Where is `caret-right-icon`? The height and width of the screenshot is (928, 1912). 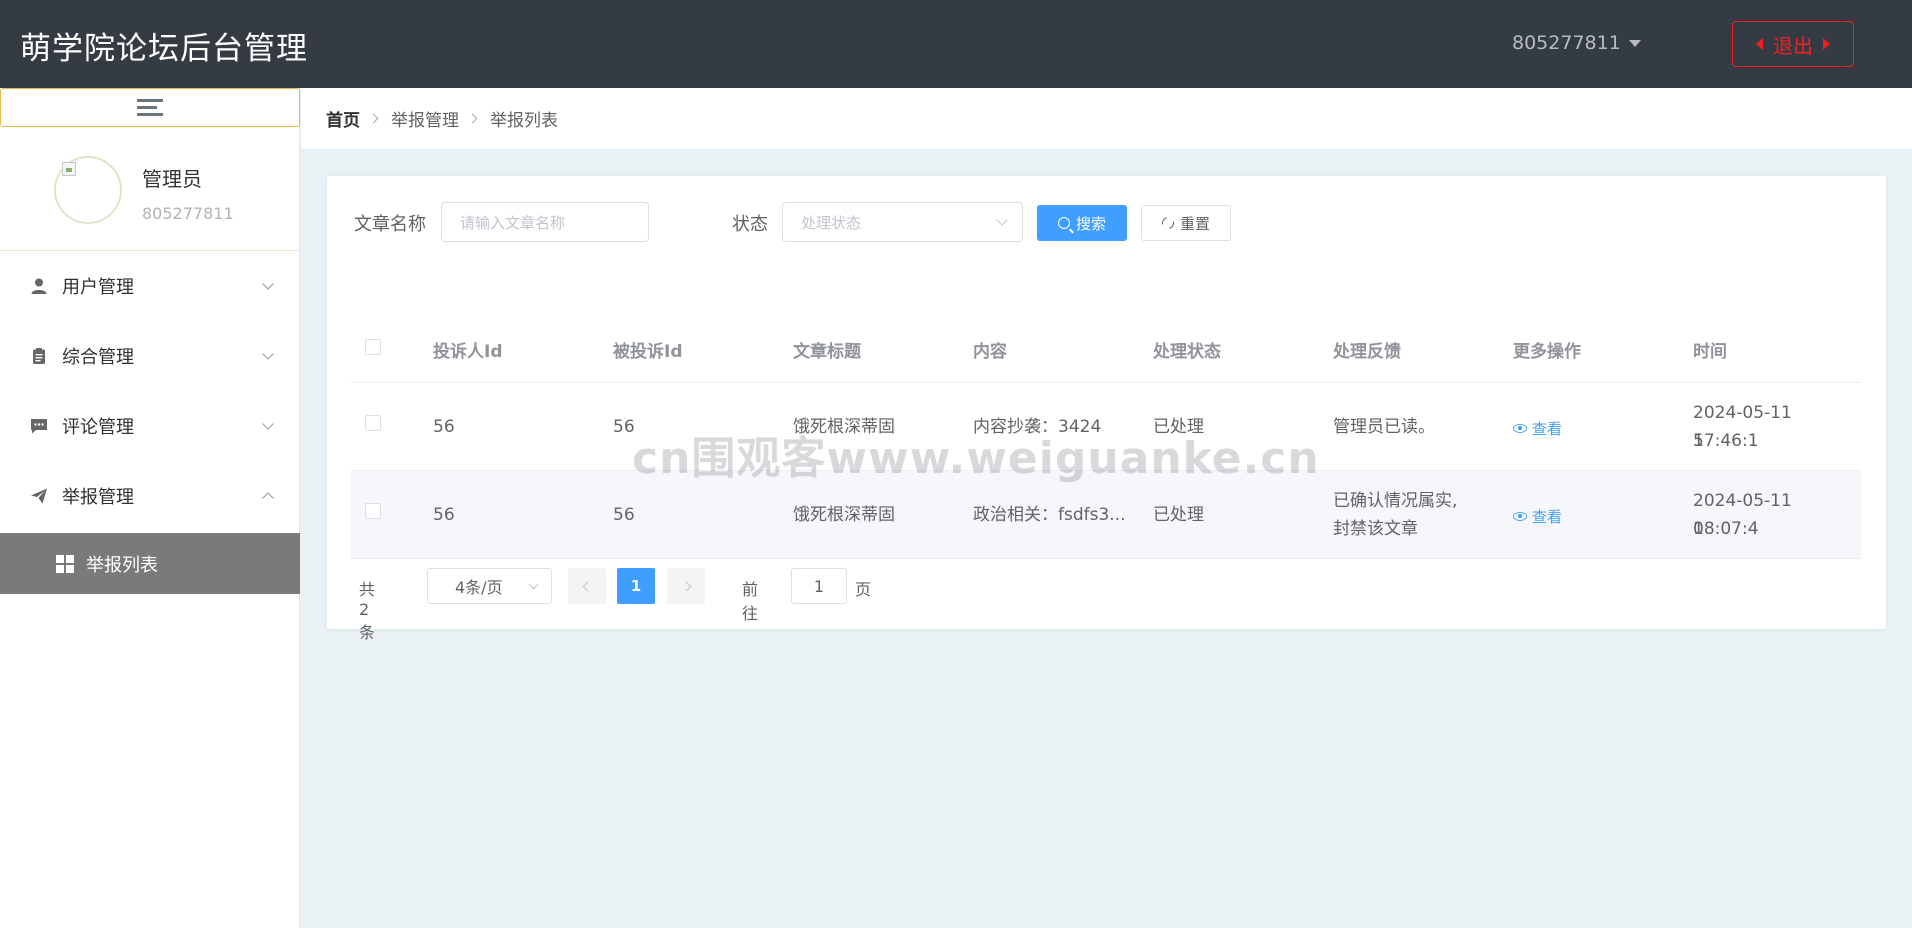
caret-right-icon is located at coordinates (1826, 44).